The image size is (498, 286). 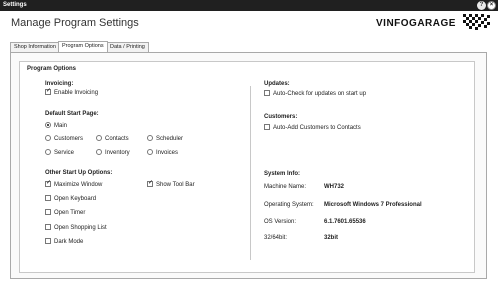 I want to click on start-page-option-label: Inventory, so click(x=117, y=153).